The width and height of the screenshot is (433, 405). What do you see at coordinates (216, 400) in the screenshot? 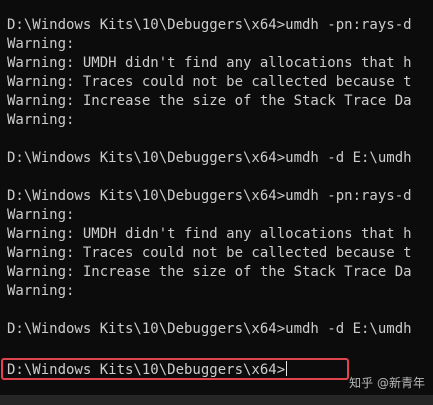
I see `bottom-strip` at bounding box center [216, 400].